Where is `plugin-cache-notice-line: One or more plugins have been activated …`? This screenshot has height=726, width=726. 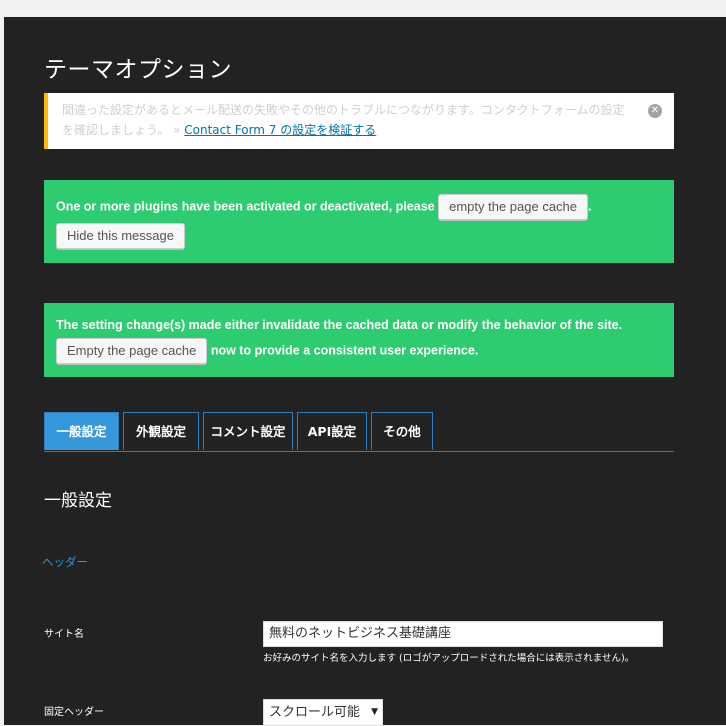 plugin-cache-notice-line: One or more plugins have been activated … is located at coordinates (324, 207).